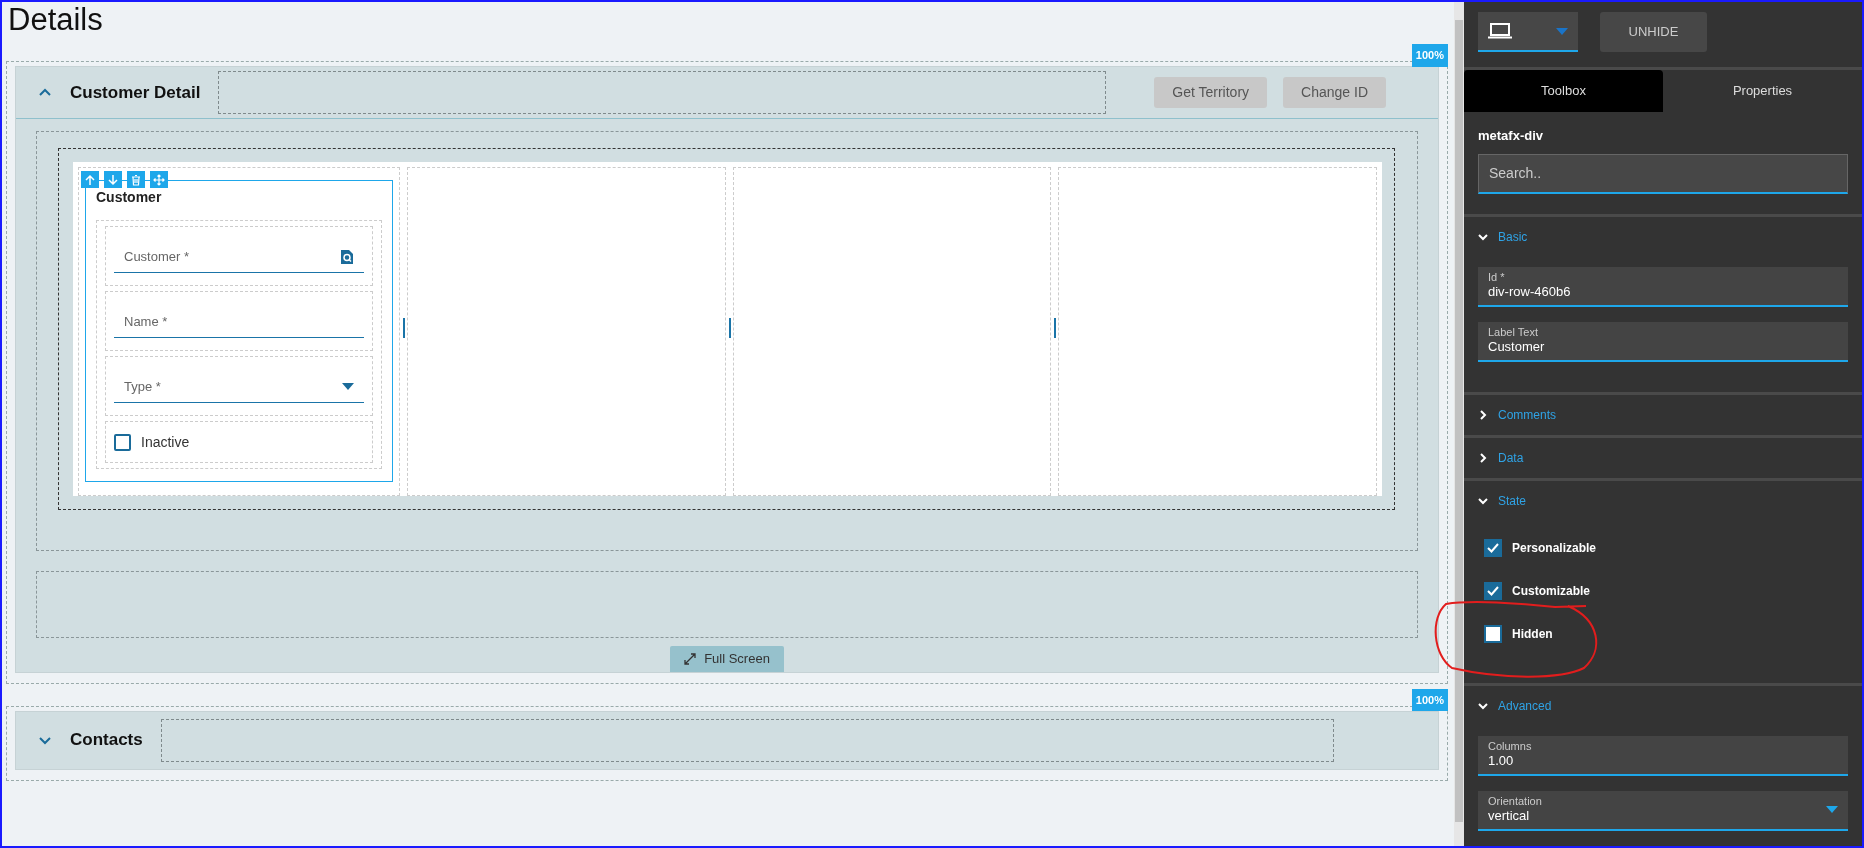 The height and width of the screenshot is (848, 1864). Describe the element at coordinates (106, 740) in the screenshot. I see `section-title: Contacts` at that location.